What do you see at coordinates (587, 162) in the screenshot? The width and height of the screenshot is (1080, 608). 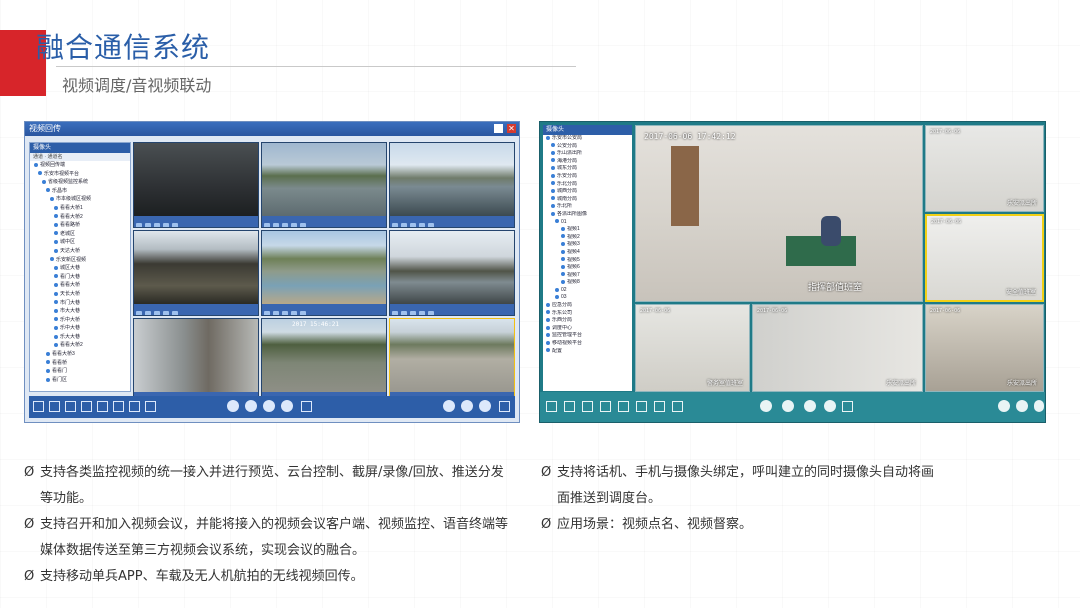 I see `tree-node: 海港分局` at bounding box center [587, 162].